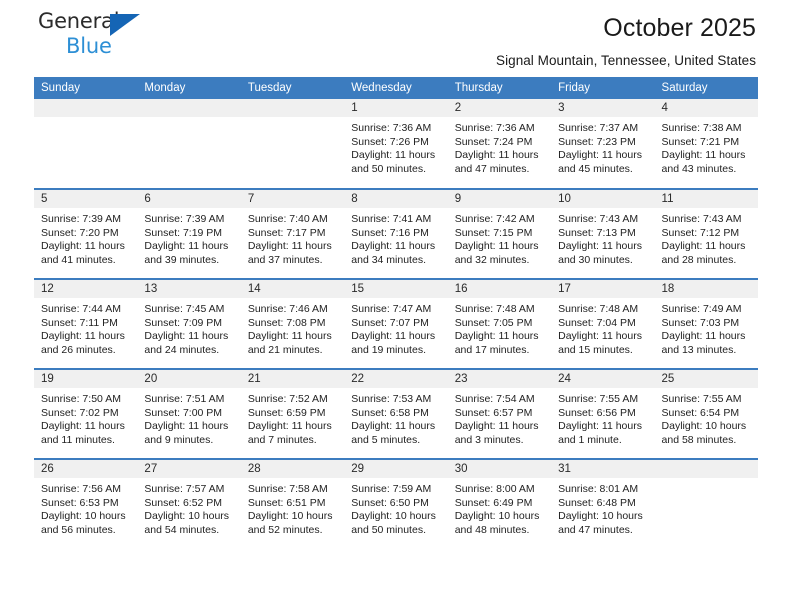 The image size is (792, 612). I want to click on daylight-line-2: and 28 minutes., so click(699, 259).